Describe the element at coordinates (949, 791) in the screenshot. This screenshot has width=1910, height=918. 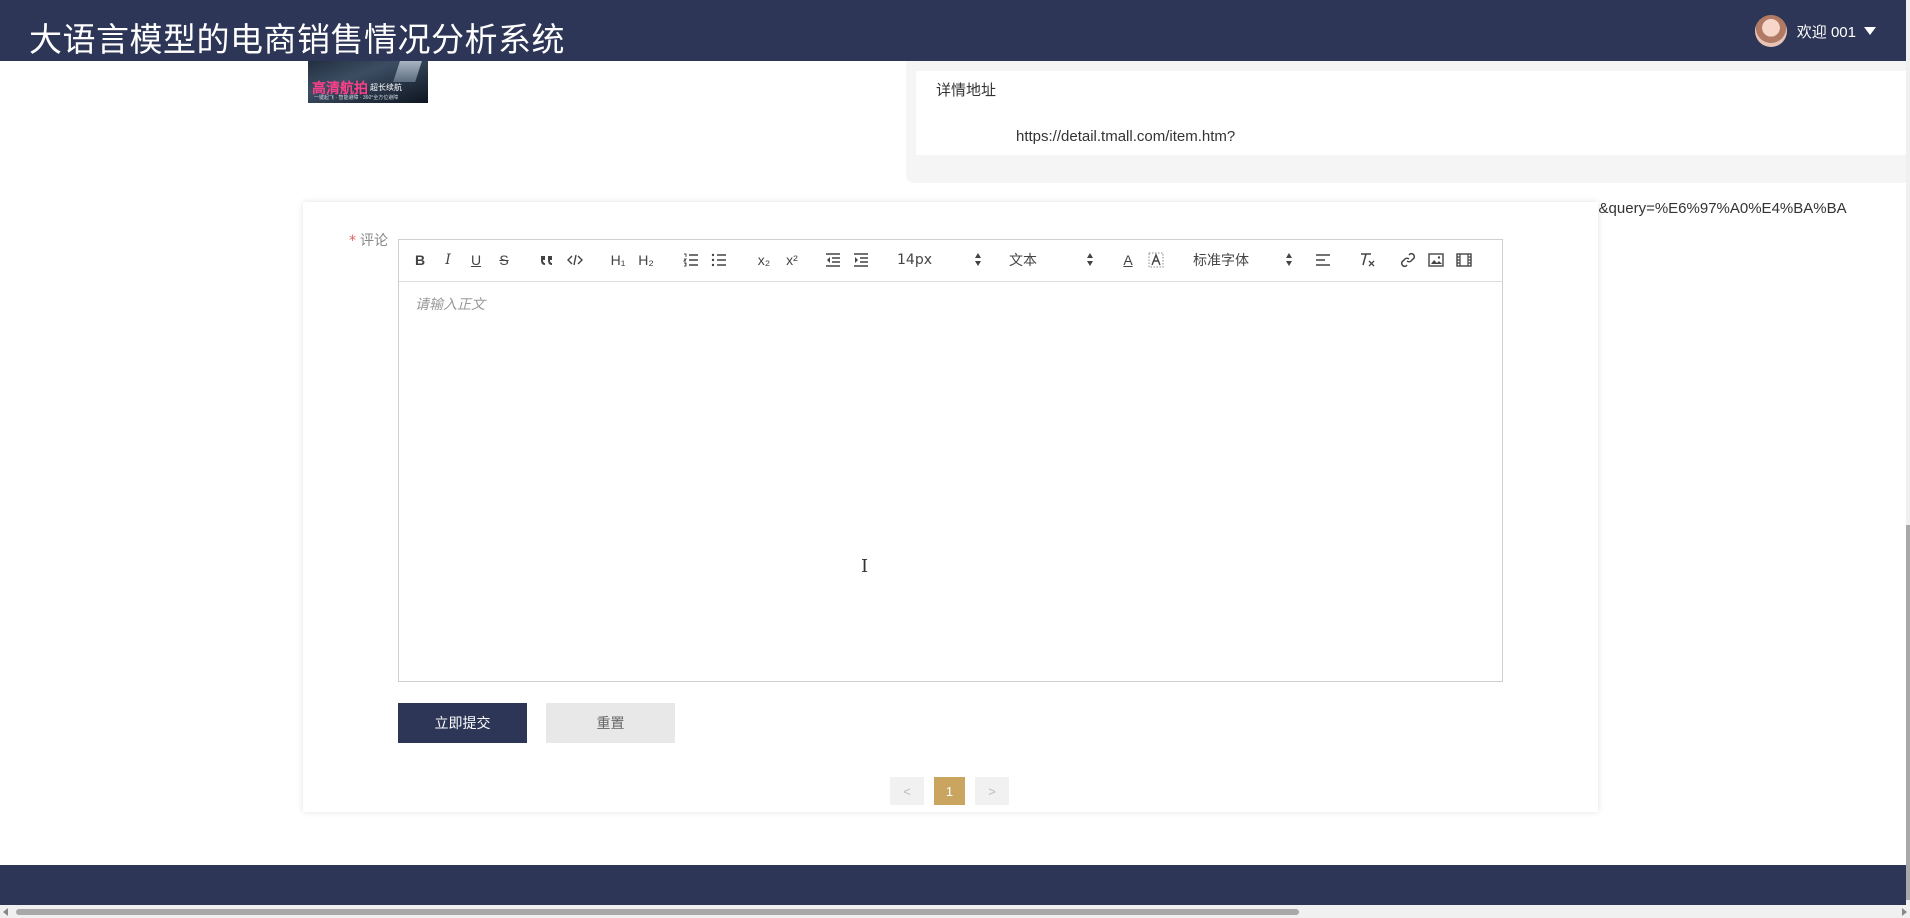
I see `pagination-page-current: 1` at that location.